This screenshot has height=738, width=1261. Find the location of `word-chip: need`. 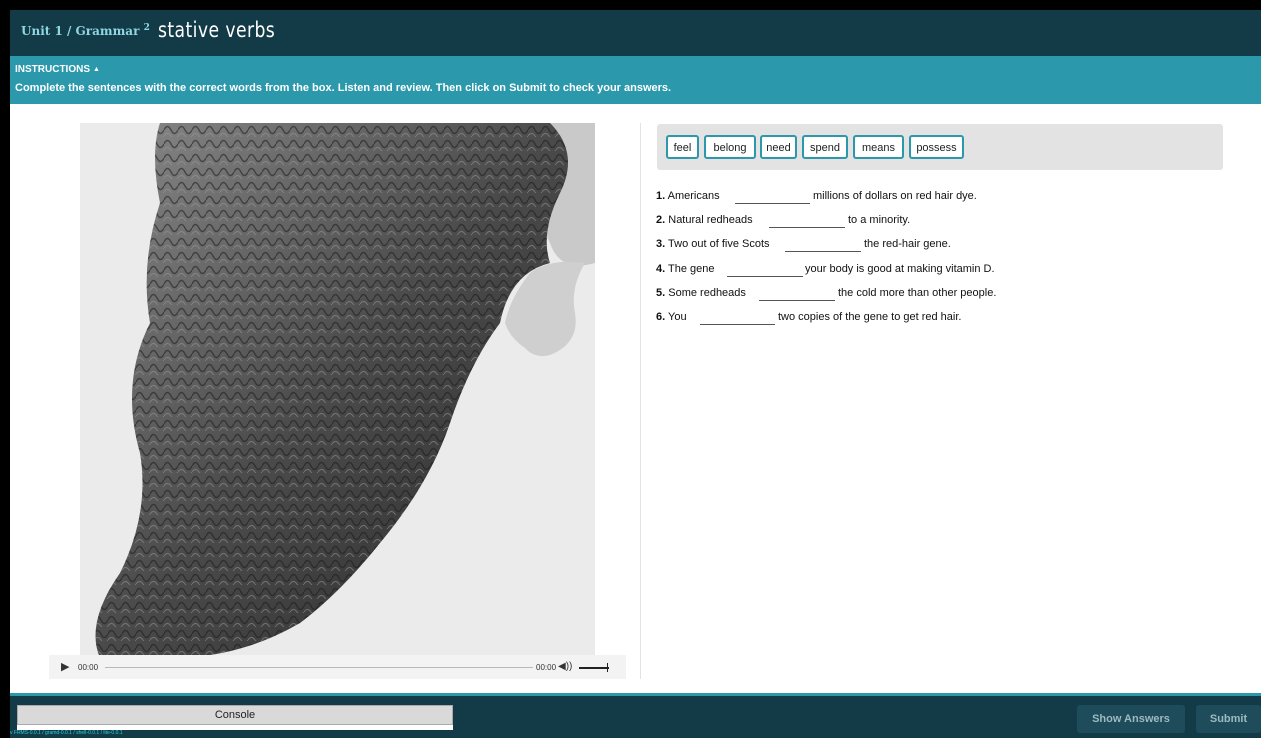

word-chip: need is located at coordinates (778, 147).